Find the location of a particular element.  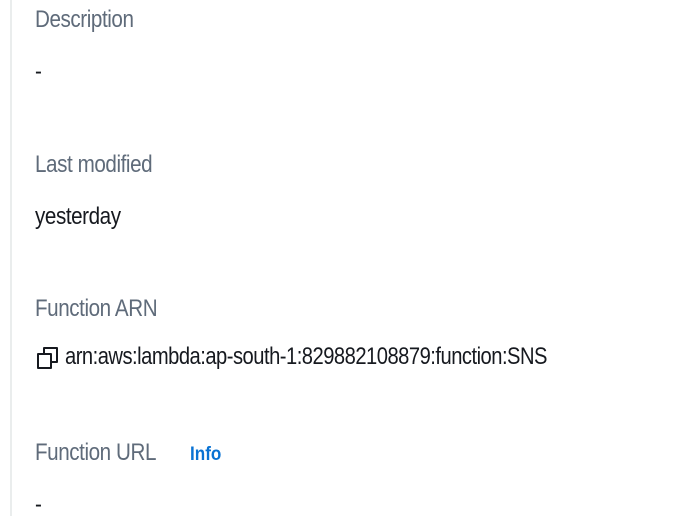

description-value: - is located at coordinates (39, 72).